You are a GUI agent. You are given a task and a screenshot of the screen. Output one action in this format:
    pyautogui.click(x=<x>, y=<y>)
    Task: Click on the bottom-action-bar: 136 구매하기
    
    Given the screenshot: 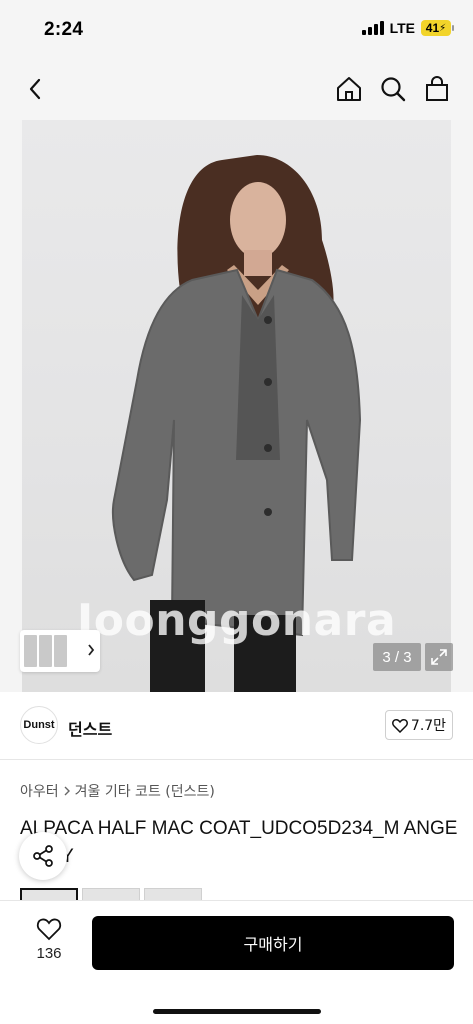 What is the action you would take?
    pyautogui.click(x=236, y=962)
    